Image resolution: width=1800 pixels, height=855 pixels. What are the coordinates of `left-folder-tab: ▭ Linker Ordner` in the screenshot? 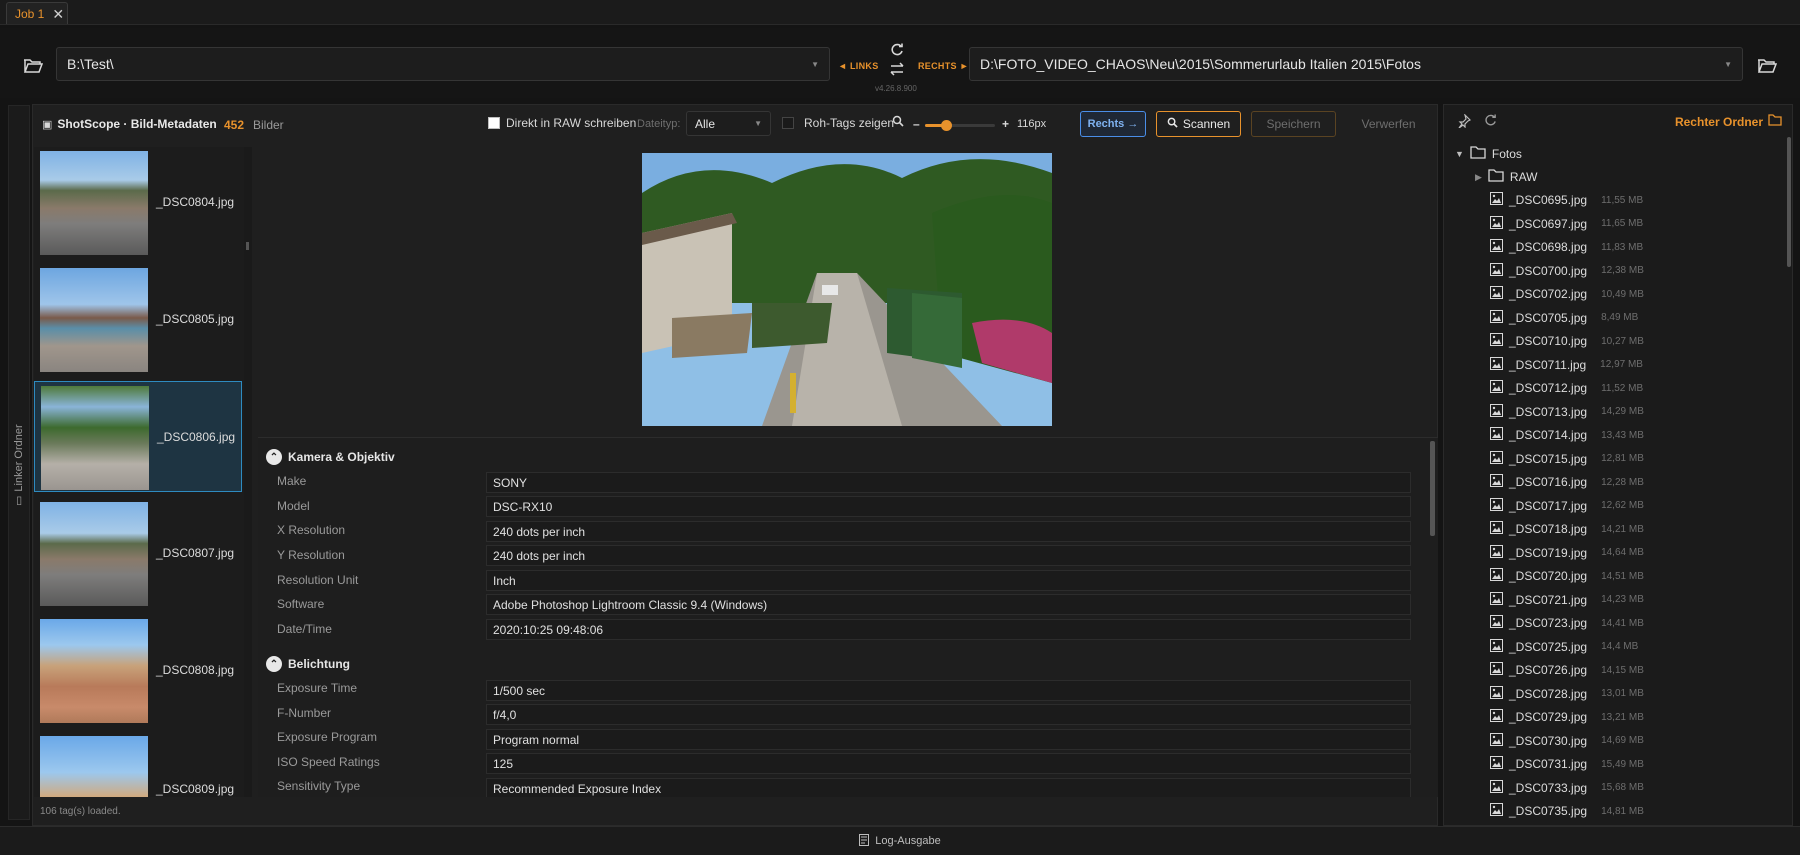 It's located at (19, 465).